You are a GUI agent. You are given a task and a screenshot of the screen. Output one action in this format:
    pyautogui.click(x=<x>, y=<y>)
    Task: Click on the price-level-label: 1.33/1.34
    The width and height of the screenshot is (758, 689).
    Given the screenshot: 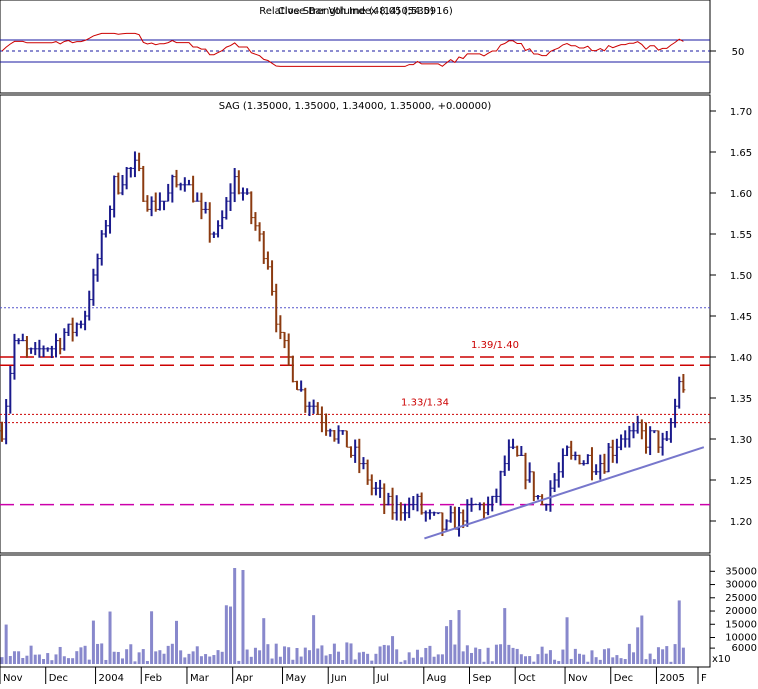 What is the action you would take?
    pyautogui.click(x=425, y=402)
    